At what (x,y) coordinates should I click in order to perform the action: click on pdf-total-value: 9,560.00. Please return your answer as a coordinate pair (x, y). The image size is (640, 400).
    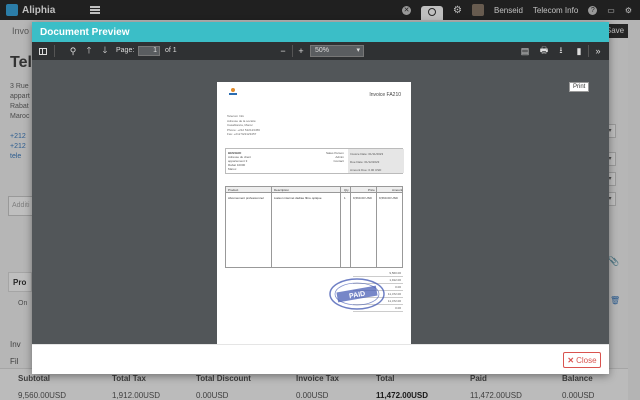
    Looking at the image, I should click on (395, 273).